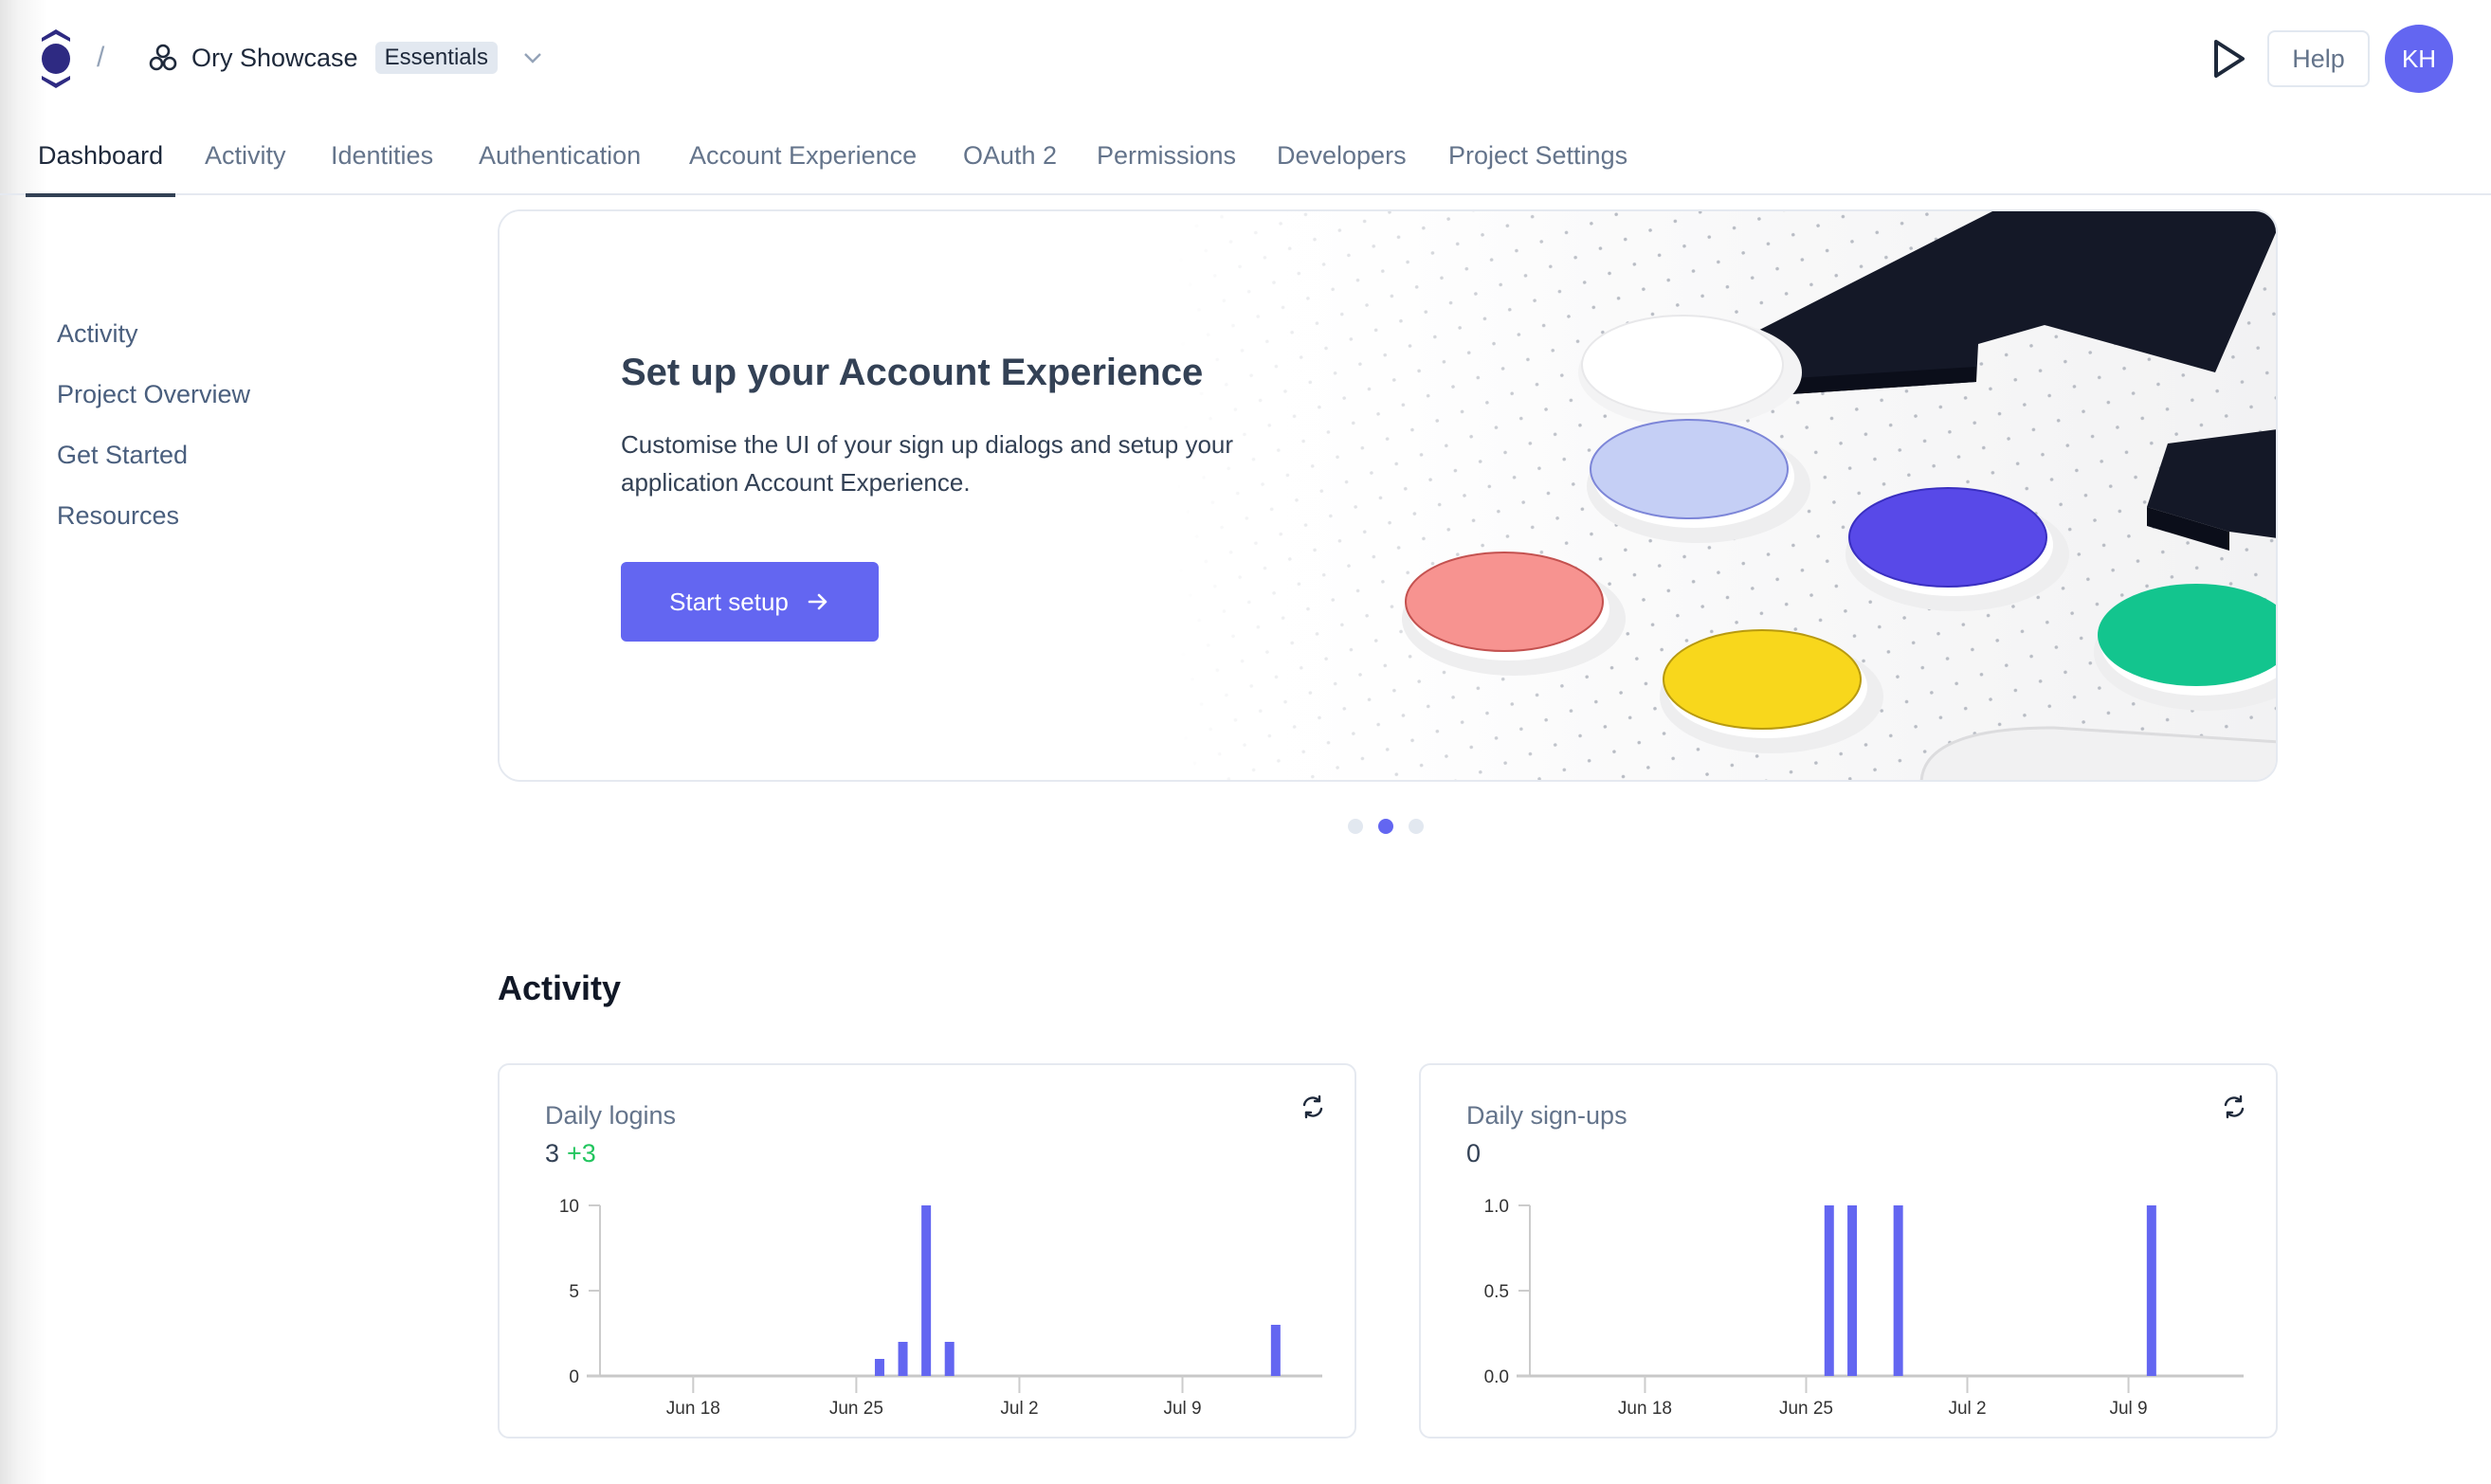 The image size is (2491, 1484). Describe the element at coordinates (817, 601) in the screenshot. I see `arrow-right-icon` at that location.